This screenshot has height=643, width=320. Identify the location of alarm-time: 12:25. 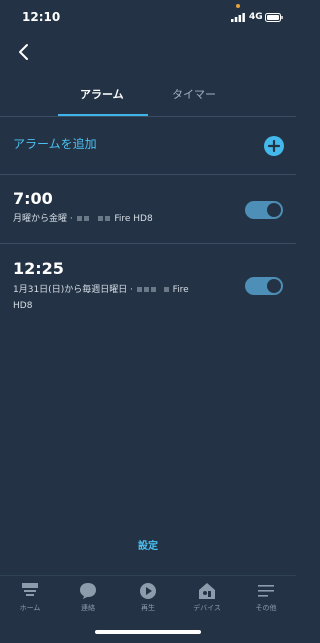
(38, 268).